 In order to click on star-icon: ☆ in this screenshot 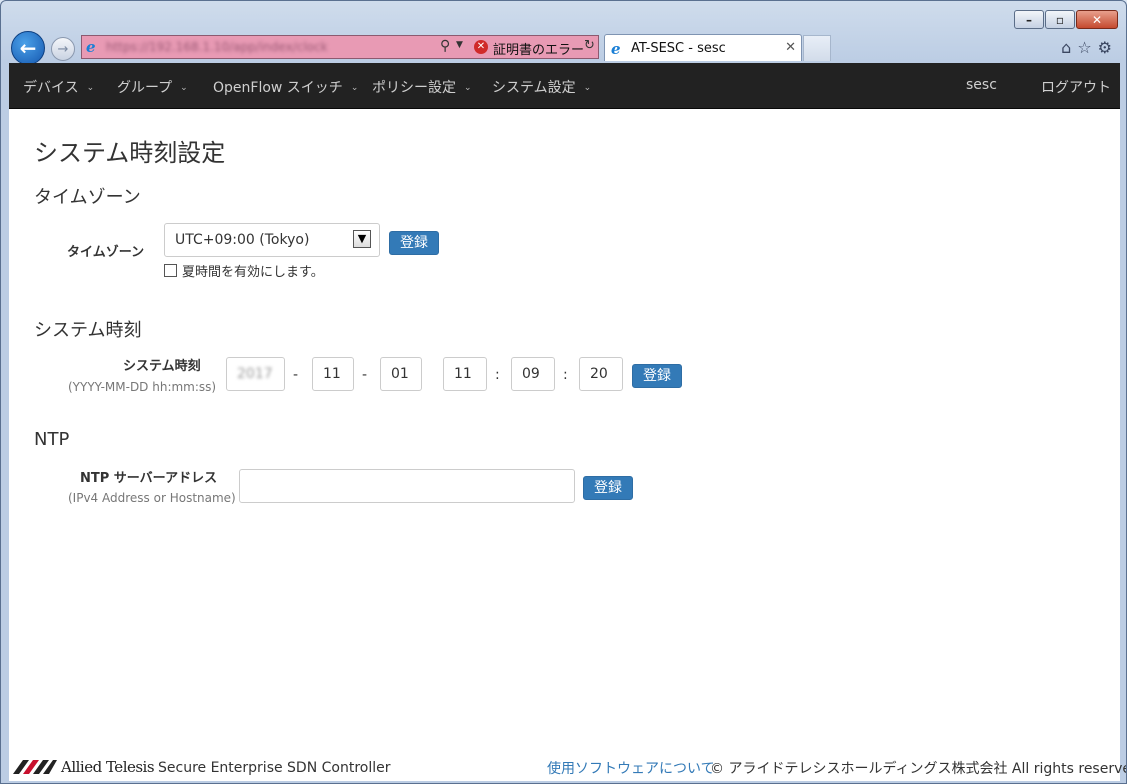, I will do `click(1084, 47)`.